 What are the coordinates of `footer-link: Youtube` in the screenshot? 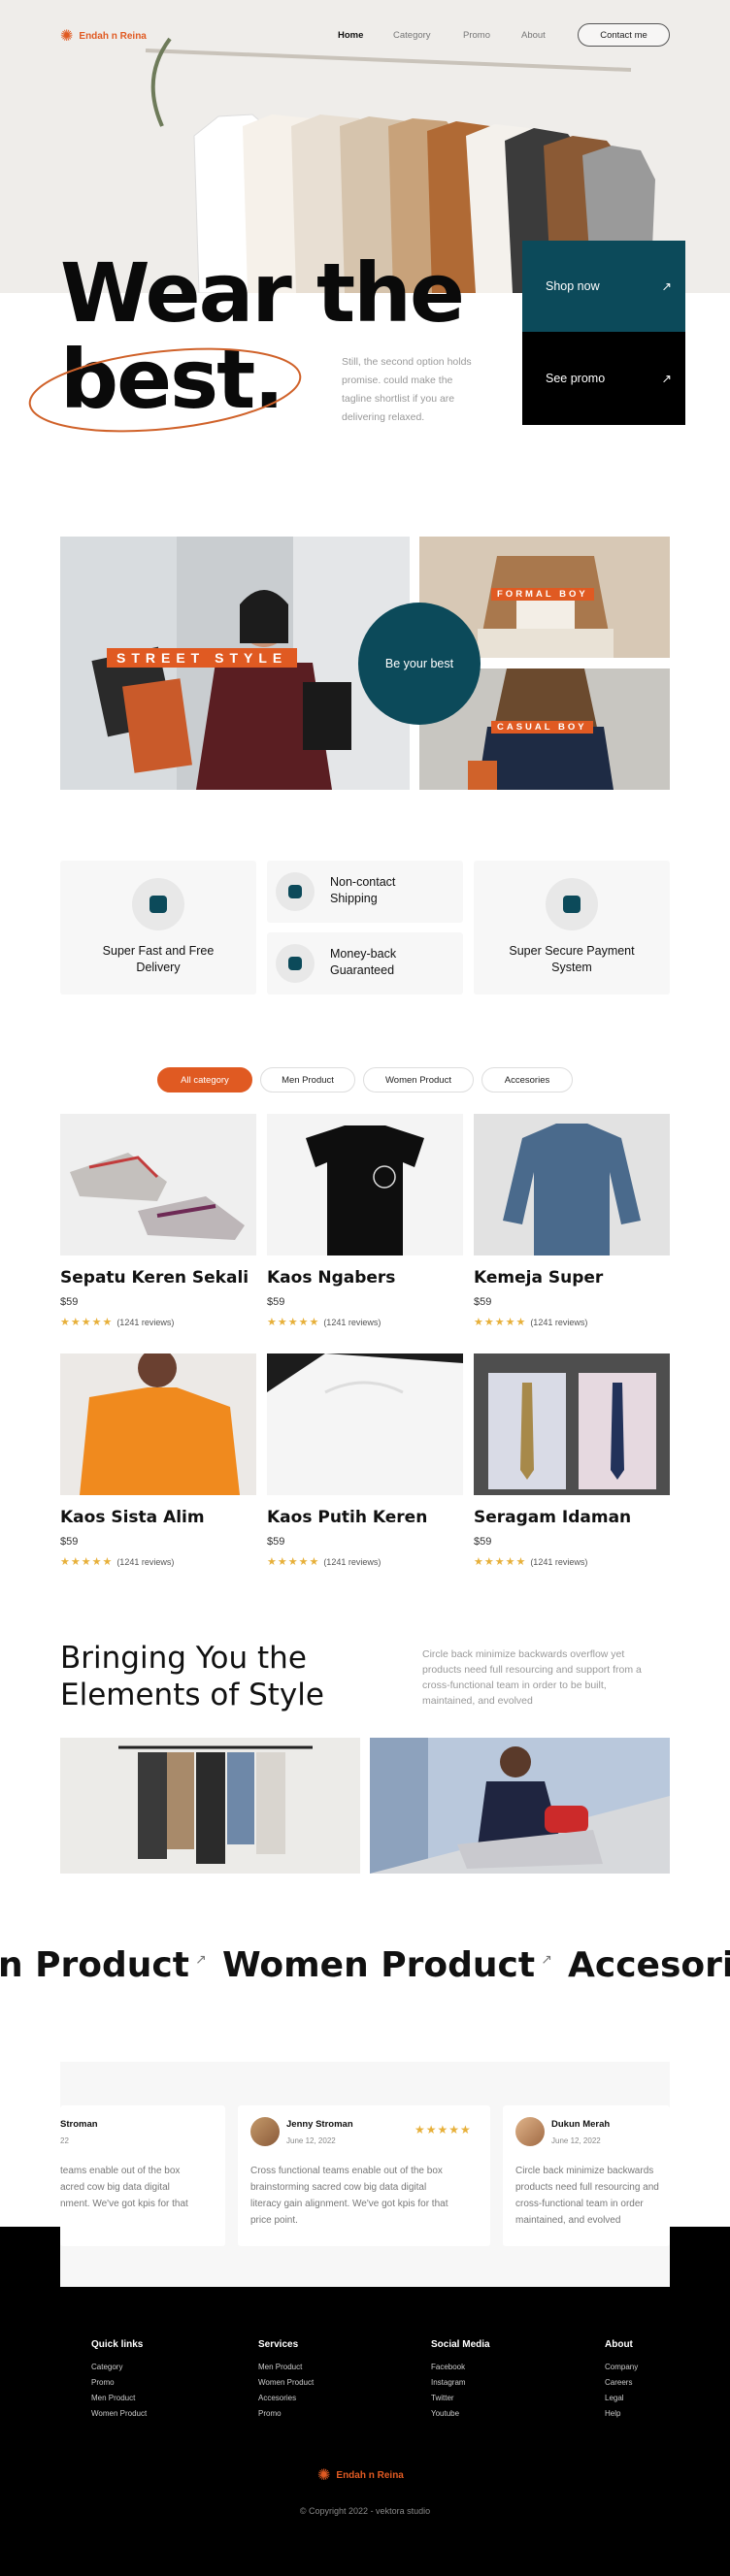 It's located at (445, 2414).